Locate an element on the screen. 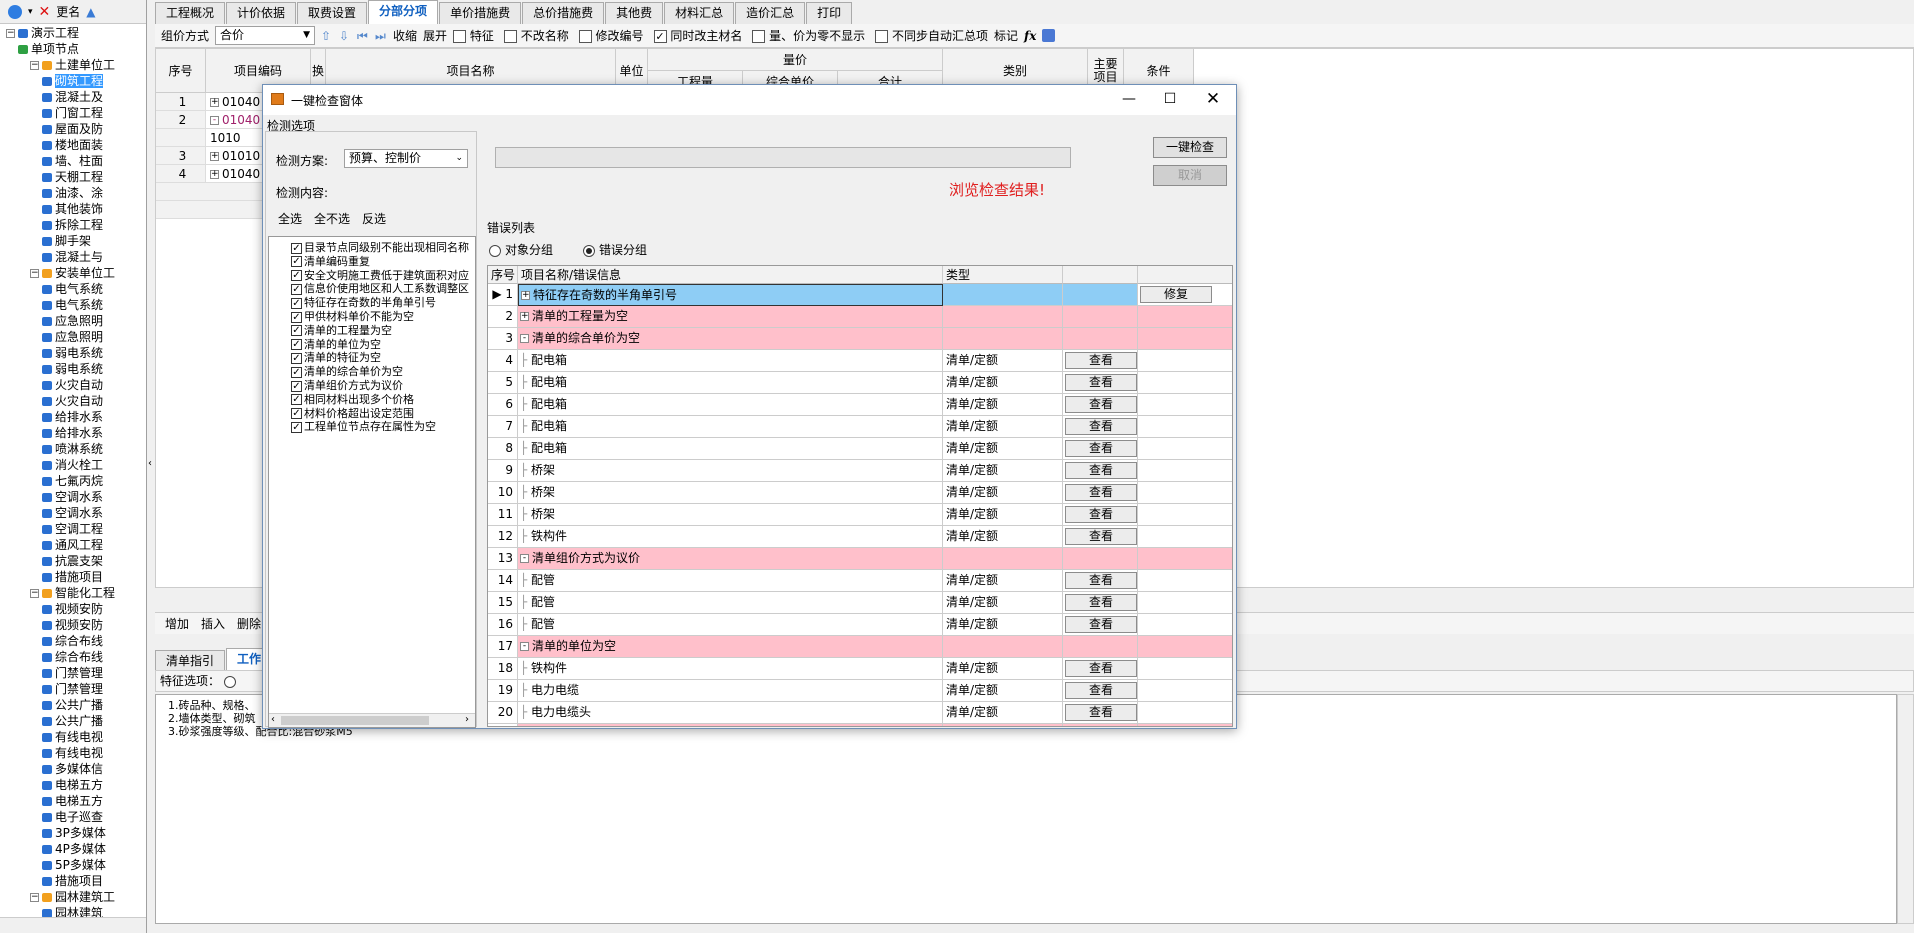 The image size is (1914, 933). tree-node: − 智能化工程 is located at coordinates (72, 593).